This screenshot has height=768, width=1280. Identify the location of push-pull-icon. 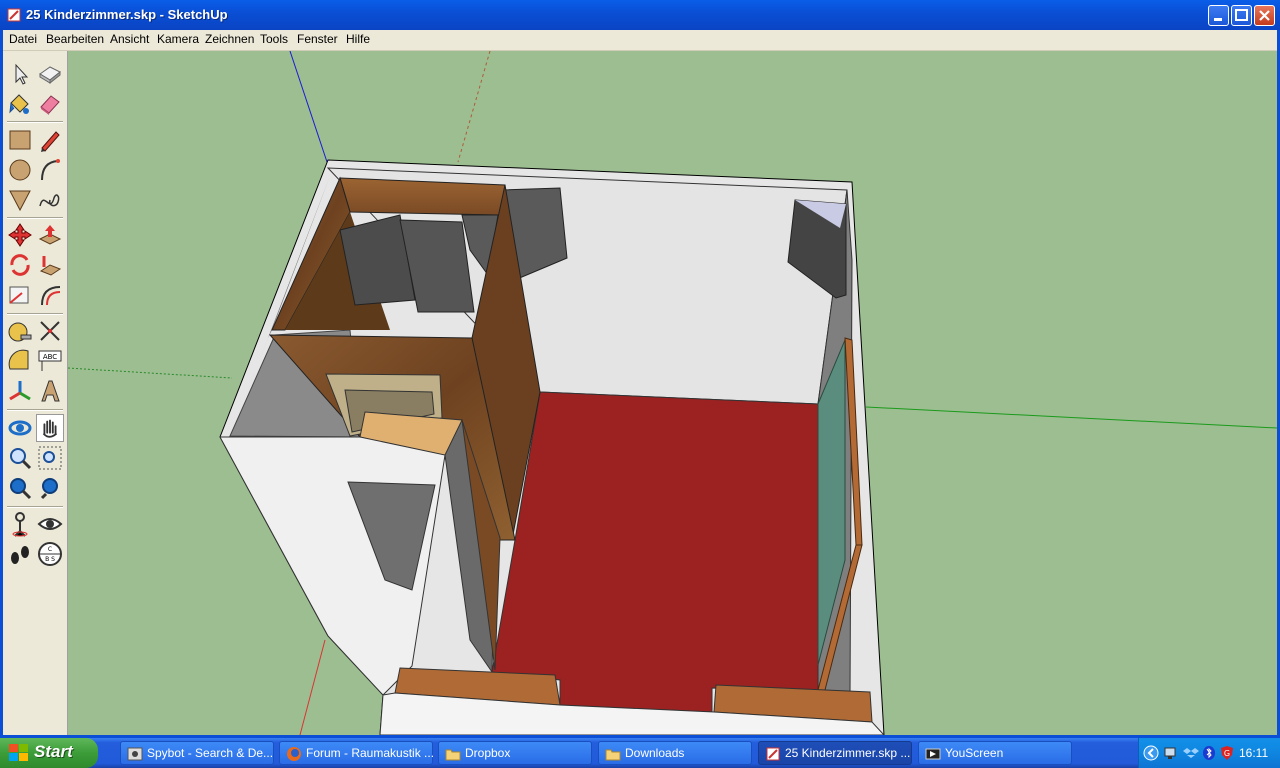
(50, 235).